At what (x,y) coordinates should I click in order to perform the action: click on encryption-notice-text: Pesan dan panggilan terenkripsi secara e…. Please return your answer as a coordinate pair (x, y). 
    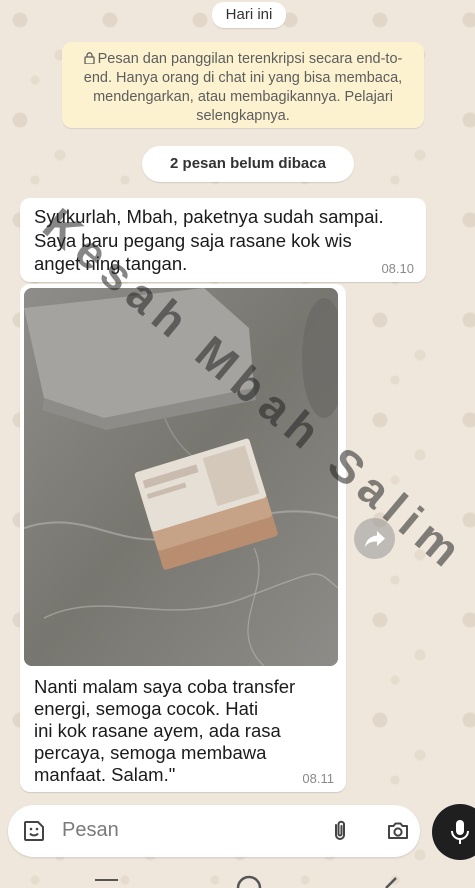
    Looking at the image, I should click on (243, 87).